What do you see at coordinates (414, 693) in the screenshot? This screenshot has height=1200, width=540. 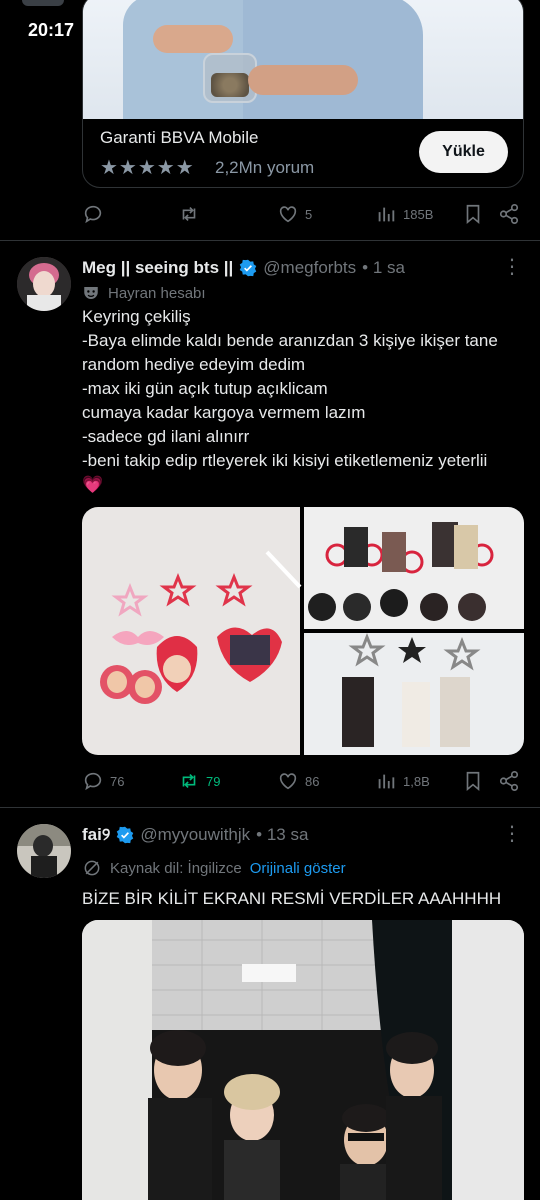 I see `keyring-photo-bottom-right` at bounding box center [414, 693].